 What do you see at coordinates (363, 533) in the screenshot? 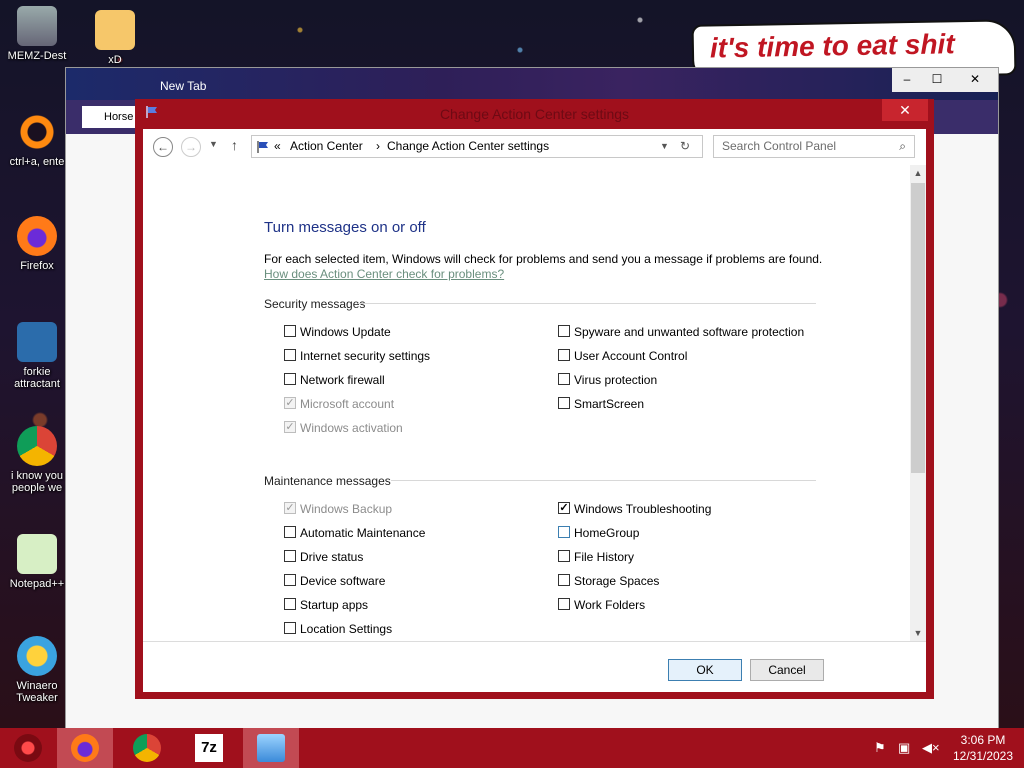
I see `checkbox-label: Automatic Maintenance` at bounding box center [363, 533].